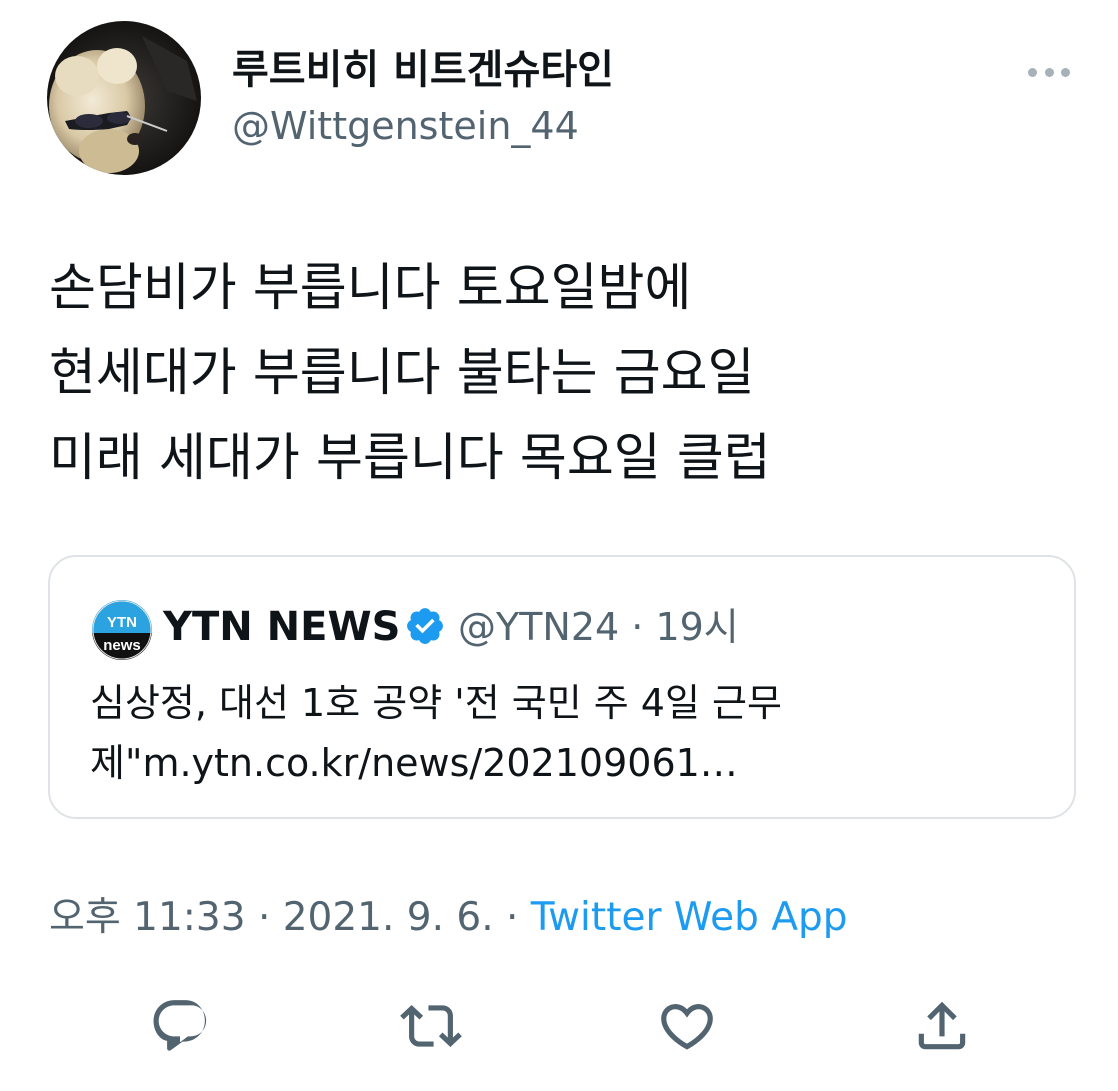 This screenshot has width=1118, height=1091. I want to click on reply-button, so click(180, 1026).